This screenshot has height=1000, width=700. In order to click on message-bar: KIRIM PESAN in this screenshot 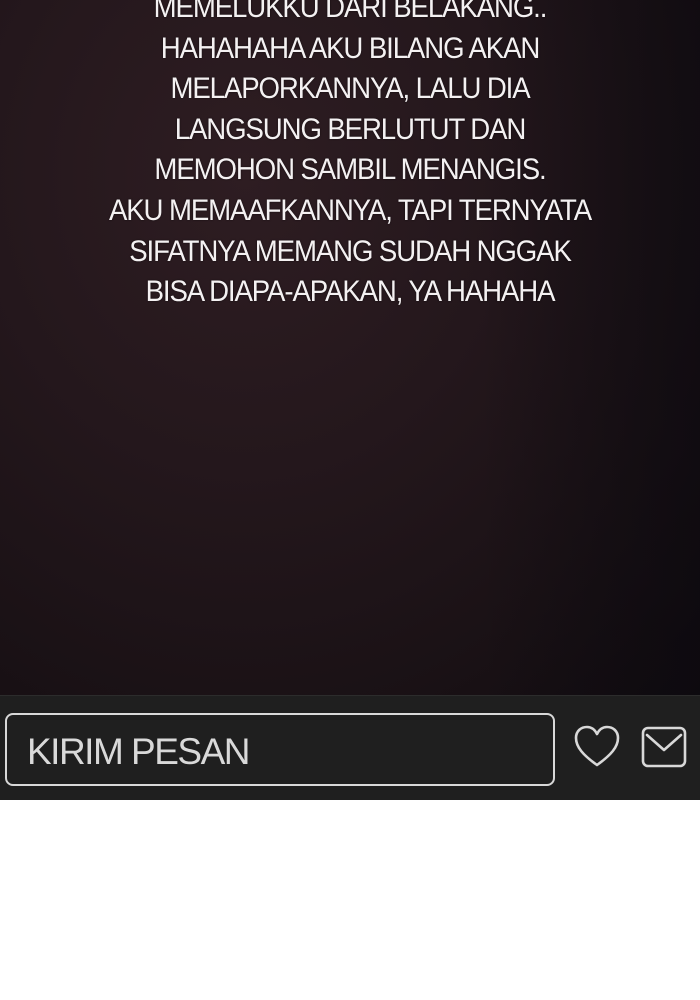, I will do `click(350, 748)`.